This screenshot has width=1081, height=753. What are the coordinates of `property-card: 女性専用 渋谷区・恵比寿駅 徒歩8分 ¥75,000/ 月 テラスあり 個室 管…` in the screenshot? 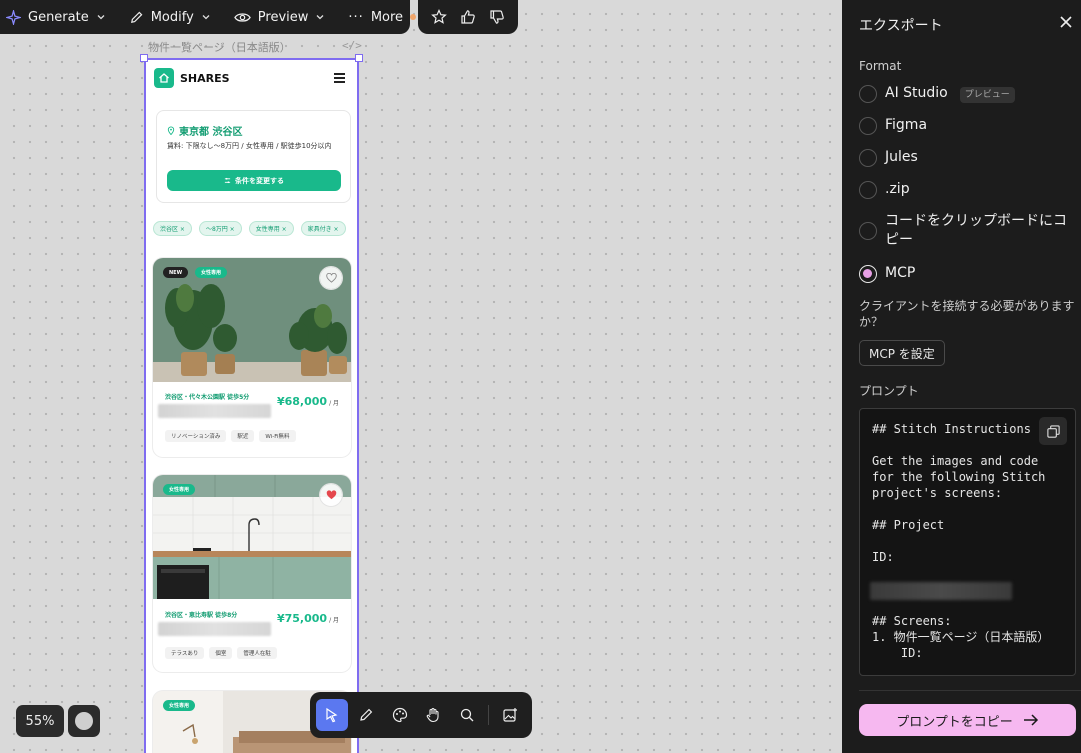 It's located at (252, 573).